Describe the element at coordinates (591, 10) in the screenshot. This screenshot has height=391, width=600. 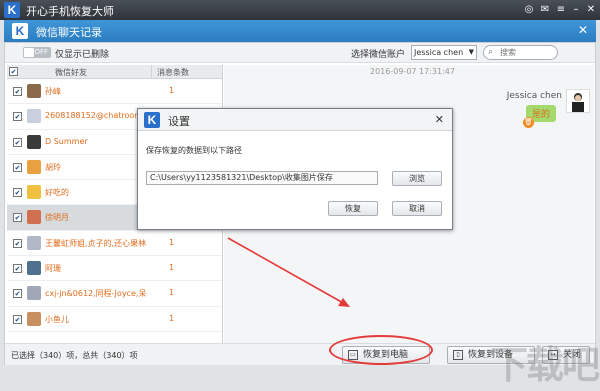
I see `close-icon: ✕` at that location.